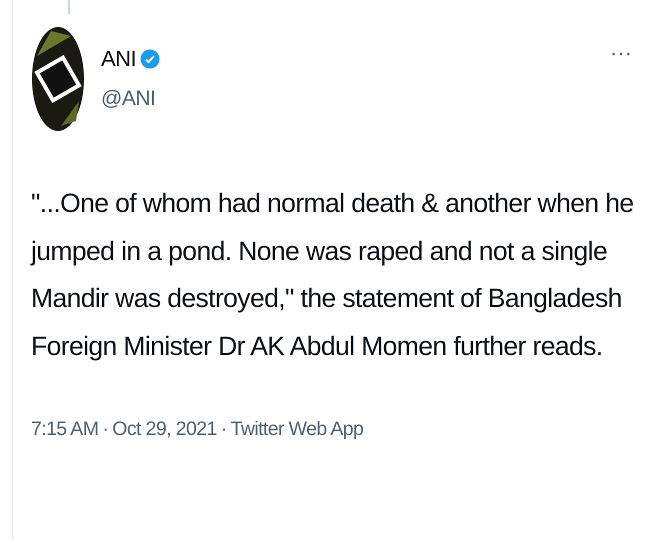 The height and width of the screenshot is (540, 650). What do you see at coordinates (297, 429) in the screenshot?
I see `tweet-source: Twitter Web App` at bounding box center [297, 429].